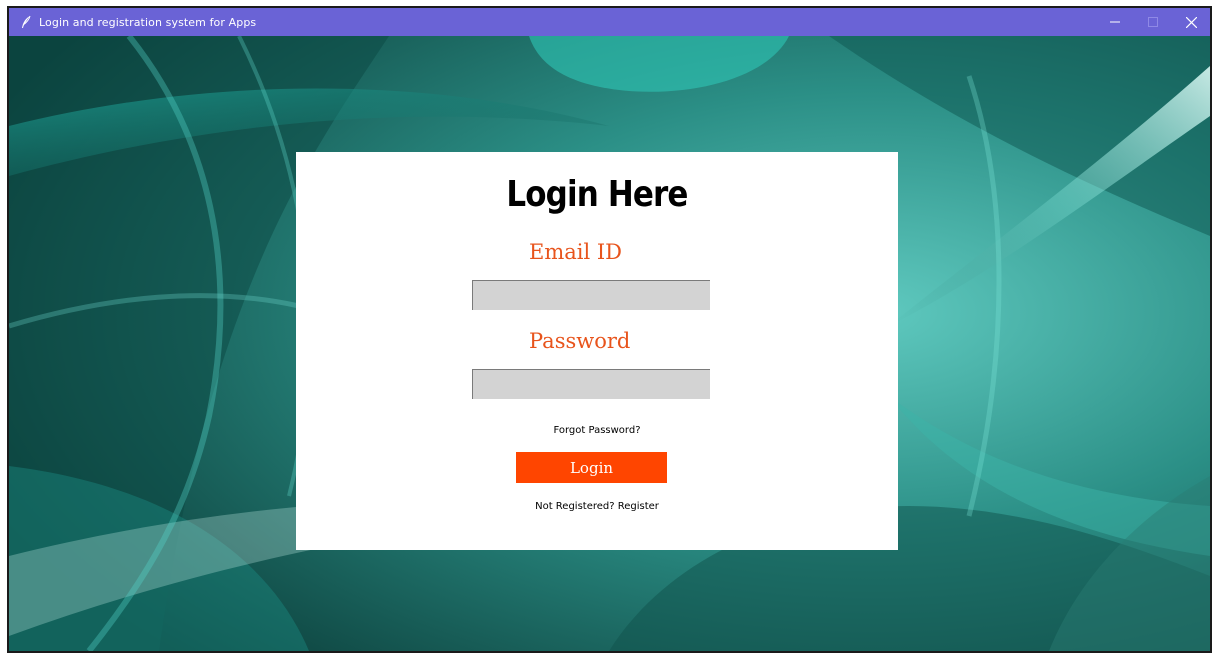 This screenshot has height=656, width=1216. What do you see at coordinates (591, 467) in the screenshot?
I see `login-button: Login` at bounding box center [591, 467].